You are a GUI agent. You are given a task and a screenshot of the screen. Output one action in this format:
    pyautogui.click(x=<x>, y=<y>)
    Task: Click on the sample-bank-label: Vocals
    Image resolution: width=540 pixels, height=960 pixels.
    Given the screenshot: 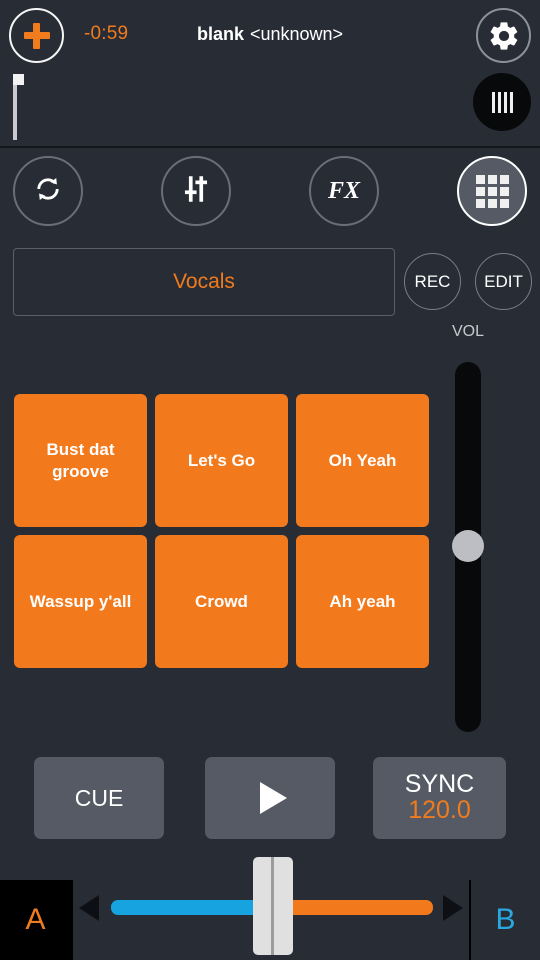 What is the action you would take?
    pyautogui.click(x=204, y=281)
    